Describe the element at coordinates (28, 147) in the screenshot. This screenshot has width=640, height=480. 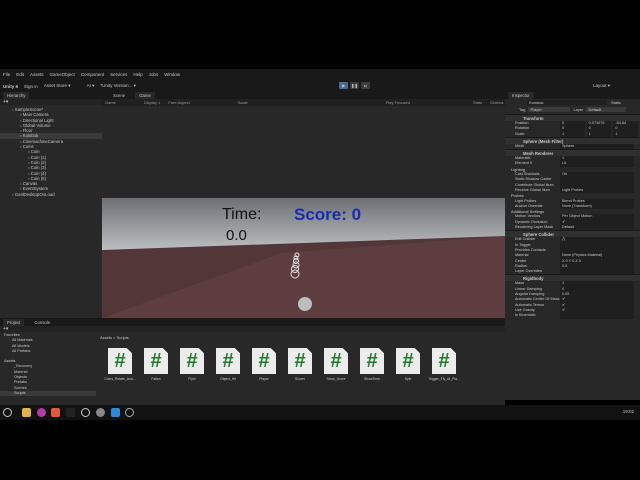
I see `hierarchy-item-label: Coins` at that location.